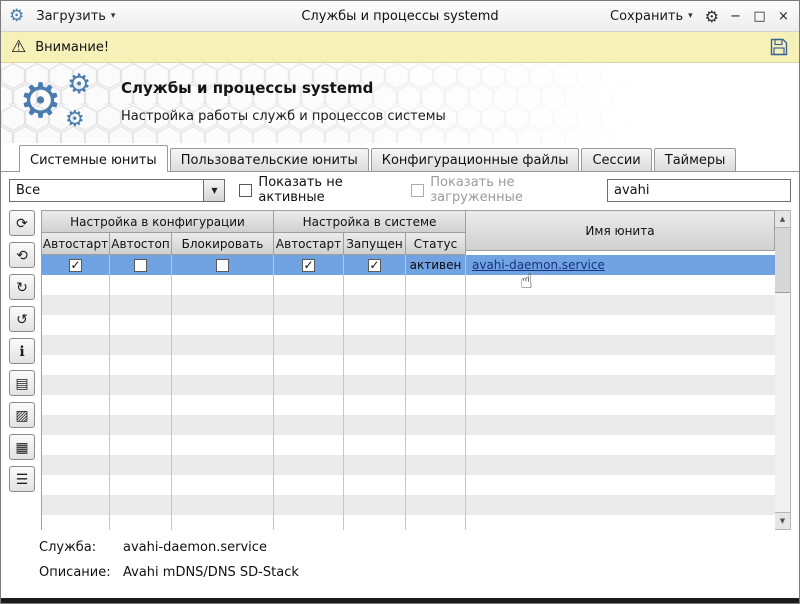  Describe the element at coordinates (158, 222) in the screenshot. I see `group-header-config: Настройка в конфигурации` at that location.